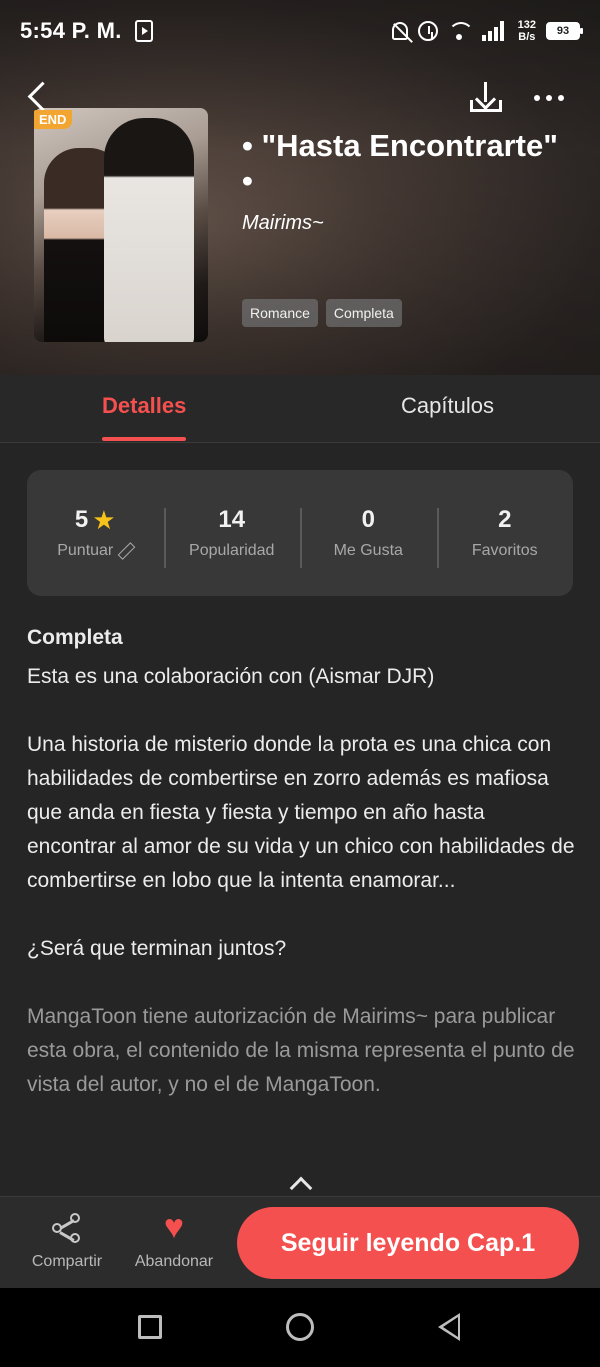  What do you see at coordinates (157, 948) in the screenshot?
I see `description-question: ¿Será que terminan juntos?` at bounding box center [157, 948].